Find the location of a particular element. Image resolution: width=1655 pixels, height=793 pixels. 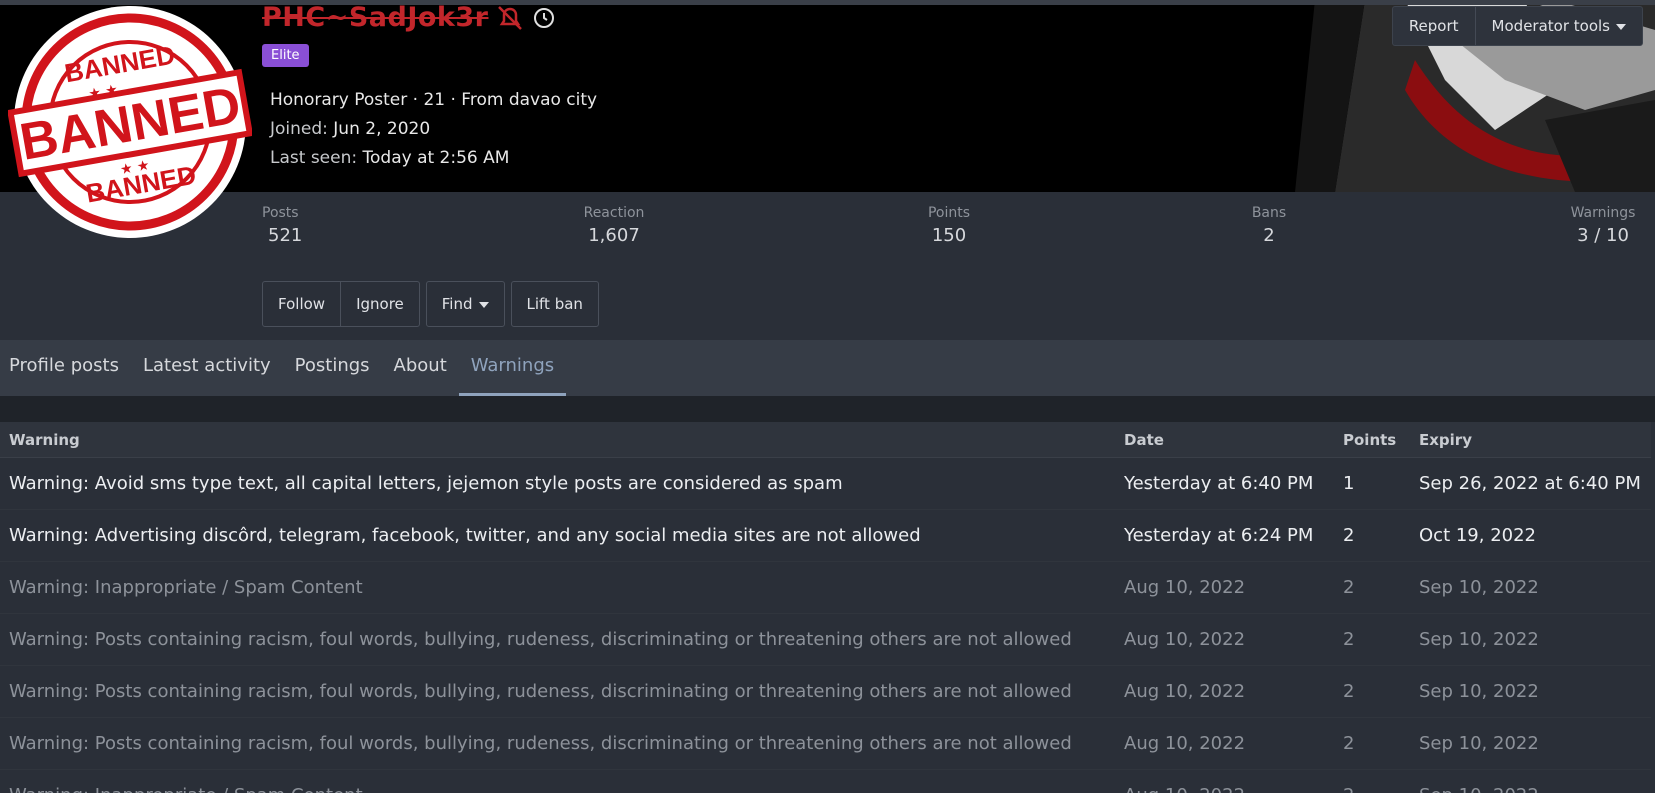

tab-about: About is located at coordinates (420, 368).